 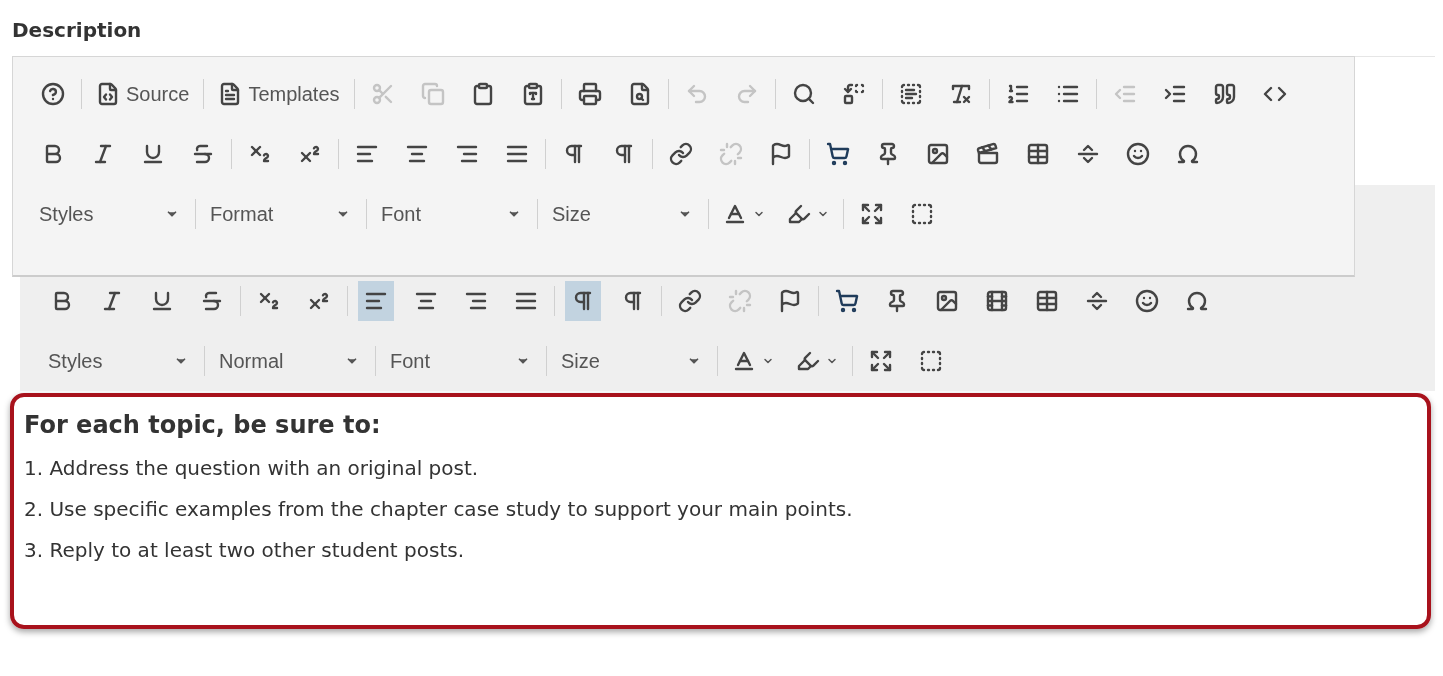 What do you see at coordinates (803, 94) in the screenshot?
I see `search-icon` at bounding box center [803, 94].